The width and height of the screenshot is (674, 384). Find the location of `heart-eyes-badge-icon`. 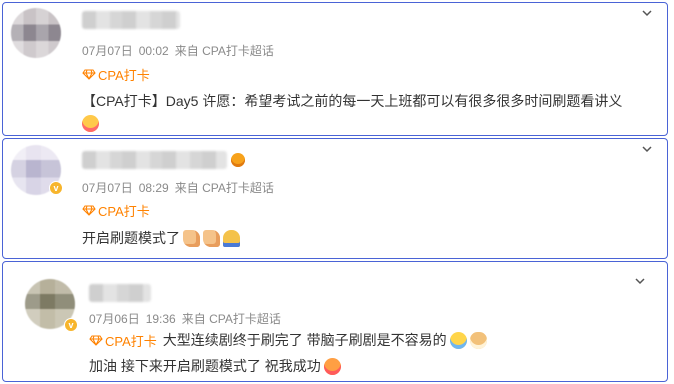

heart-eyes-badge-icon is located at coordinates (238, 160).